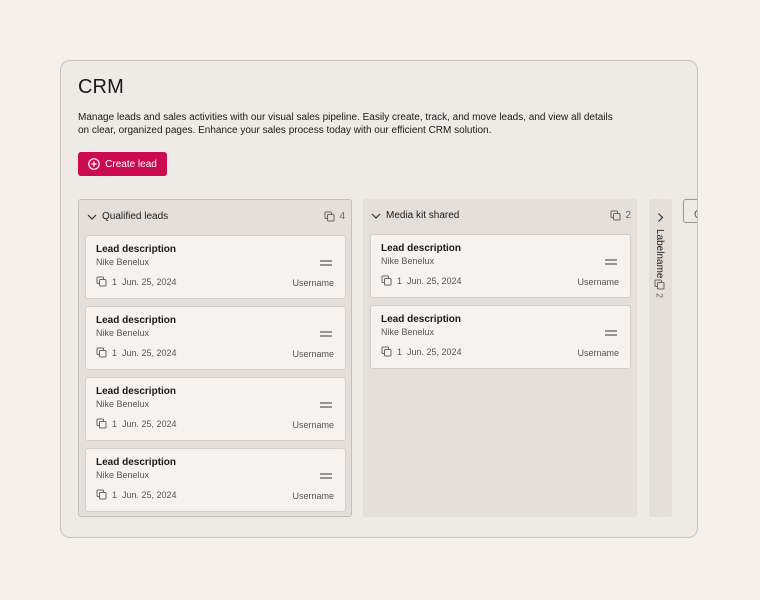 The width and height of the screenshot is (760, 600). Describe the element at coordinates (500, 216) in the screenshot. I see `column-header: Media kit shared 2` at that location.